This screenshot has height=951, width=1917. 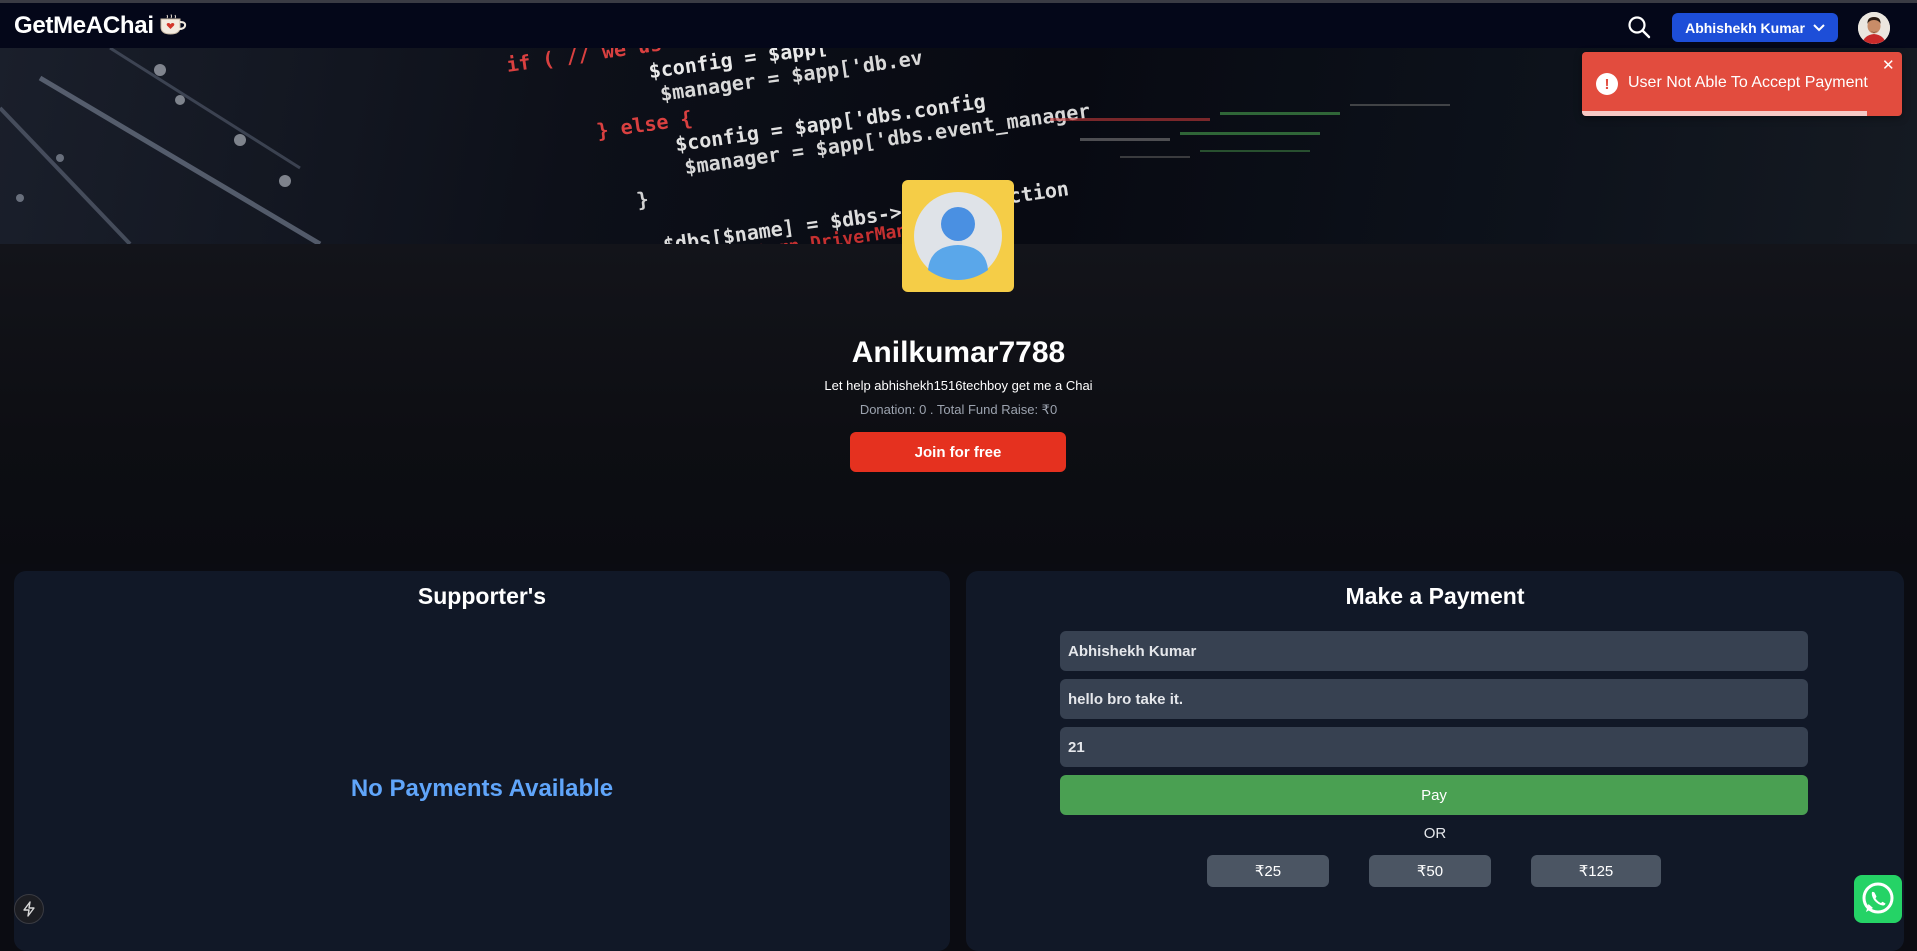 I want to click on search-icon, so click(x=1639, y=27).